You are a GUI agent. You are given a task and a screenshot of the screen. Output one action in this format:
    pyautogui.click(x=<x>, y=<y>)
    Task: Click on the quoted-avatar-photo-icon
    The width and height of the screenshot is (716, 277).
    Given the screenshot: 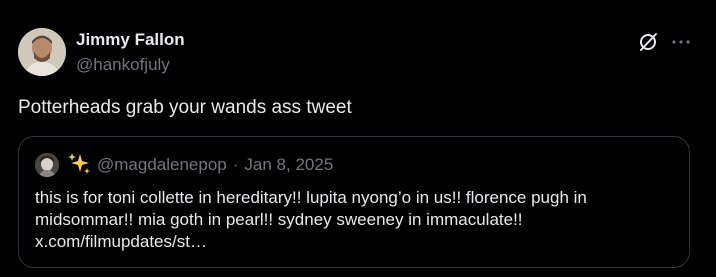 What is the action you would take?
    pyautogui.click(x=47, y=165)
    